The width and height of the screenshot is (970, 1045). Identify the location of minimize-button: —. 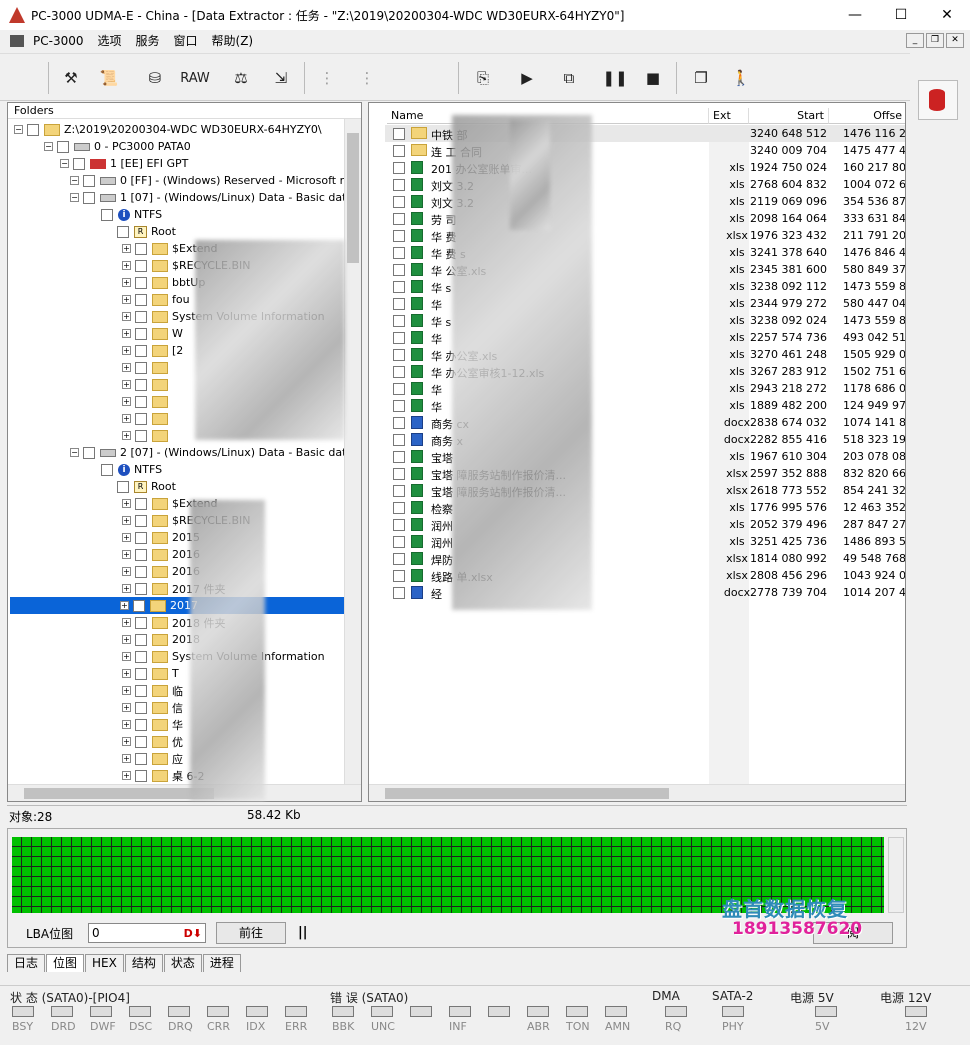
(855, 15).